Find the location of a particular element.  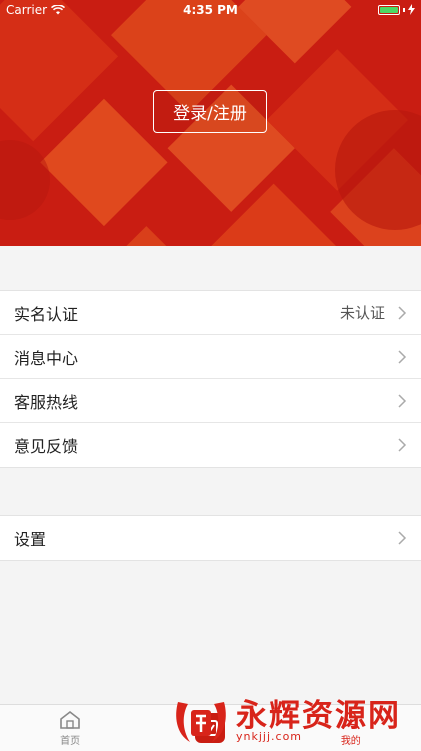

menu-item-feedback: 意见反馈 is located at coordinates (210, 445).